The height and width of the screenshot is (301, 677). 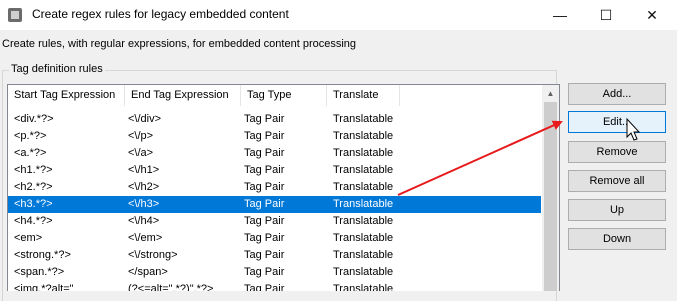 I want to click on table-row: <span.*?> </span> Tag Pair Translatable, so click(x=274, y=272).